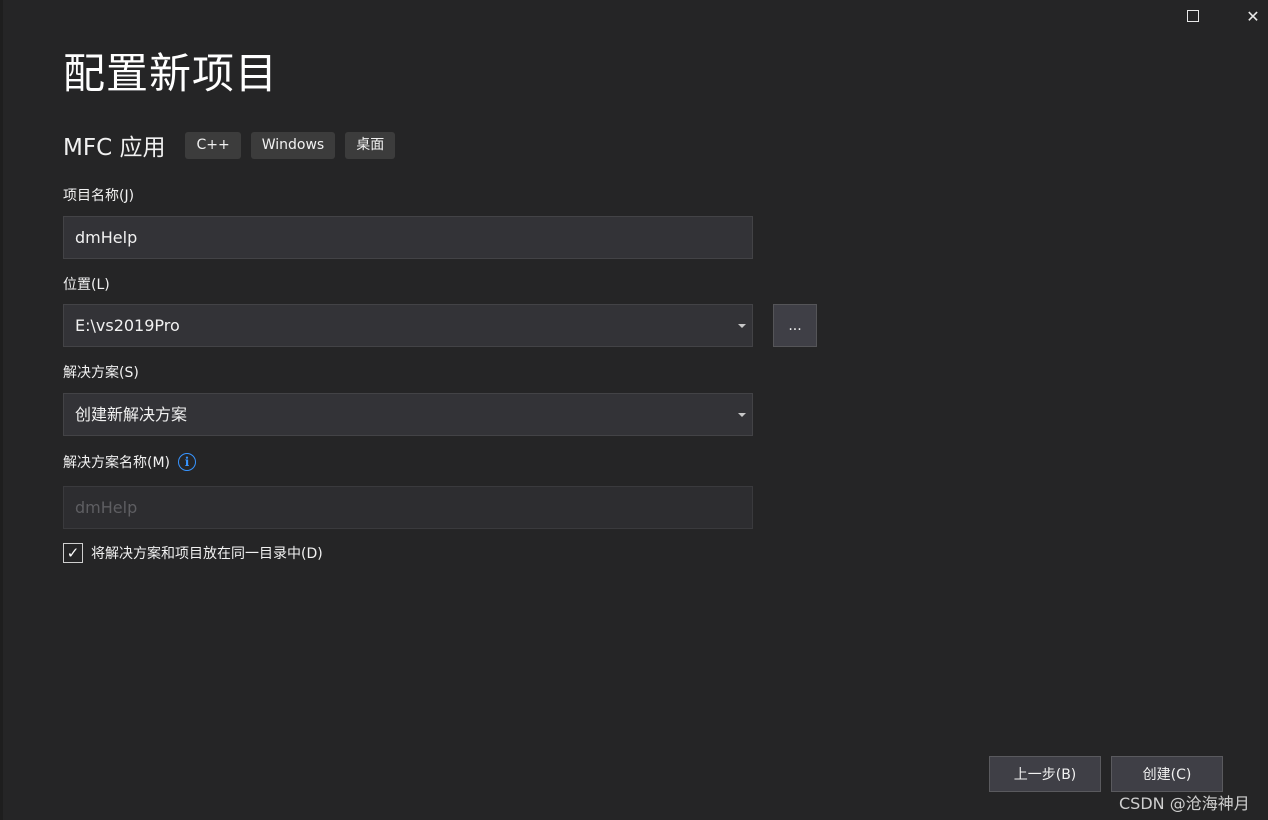 This screenshot has width=1268, height=820. What do you see at coordinates (370, 145) in the screenshot?
I see `tag-project-type: 桌面` at bounding box center [370, 145].